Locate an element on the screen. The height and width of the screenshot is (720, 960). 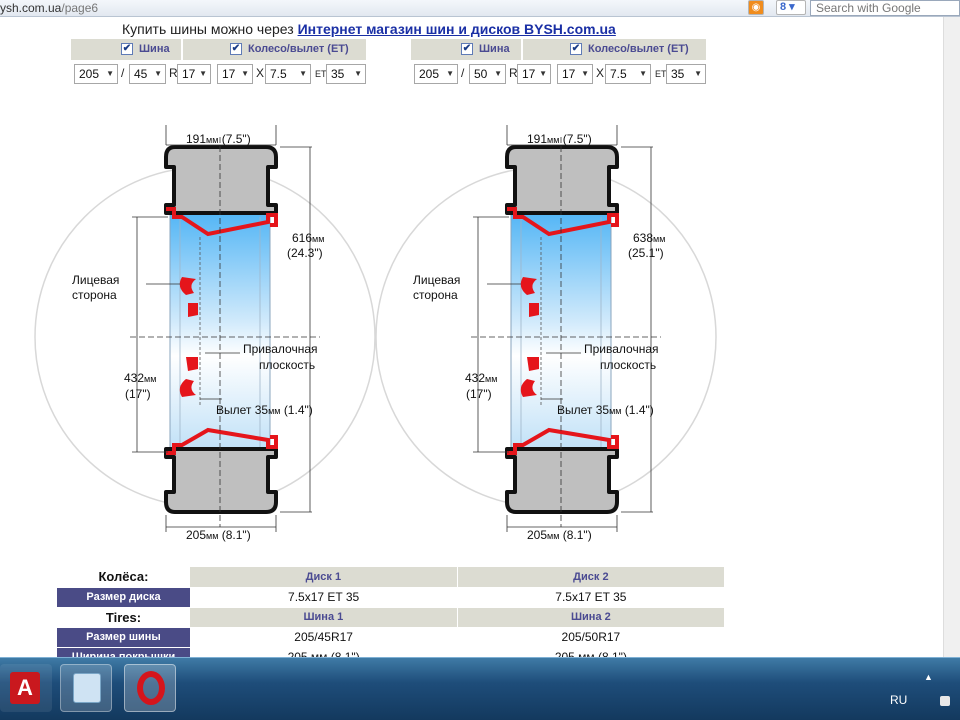
buy-text: Купить шины можно через is located at coordinates (208, 29).